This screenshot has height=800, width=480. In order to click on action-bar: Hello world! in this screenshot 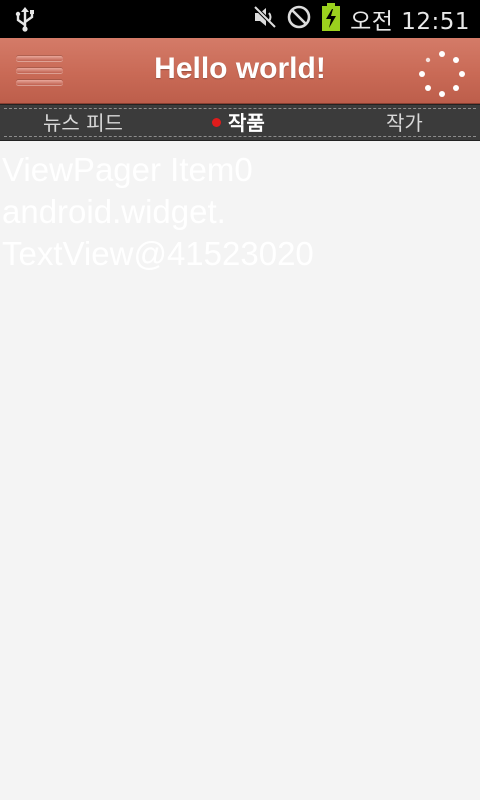, I will do `click(240, 71)`.